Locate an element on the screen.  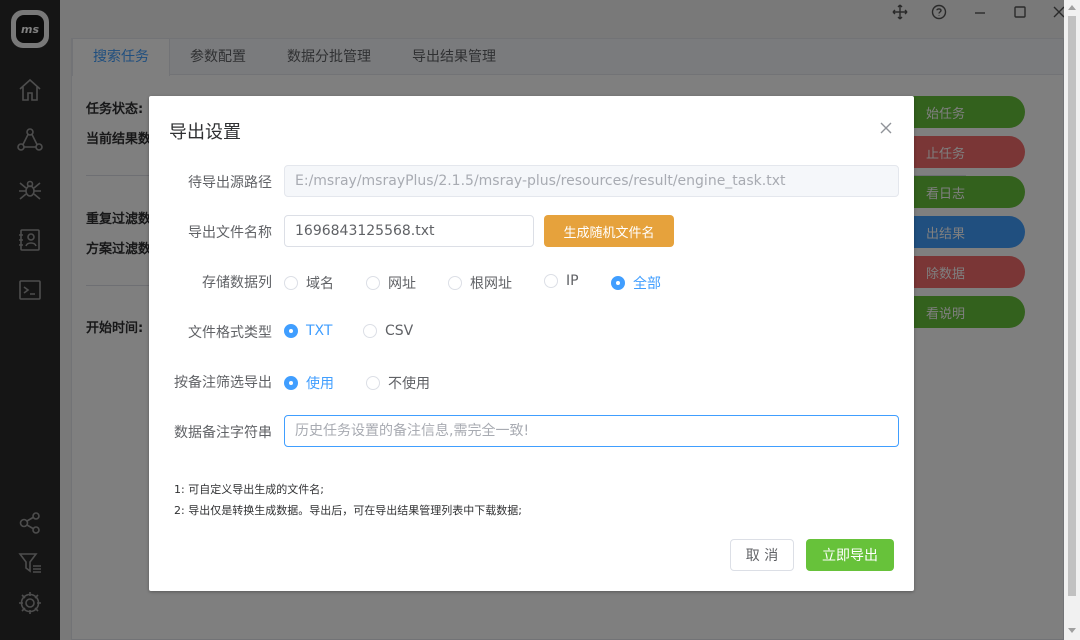
radio-label: 根网址 is located at coordinates (491, 284).